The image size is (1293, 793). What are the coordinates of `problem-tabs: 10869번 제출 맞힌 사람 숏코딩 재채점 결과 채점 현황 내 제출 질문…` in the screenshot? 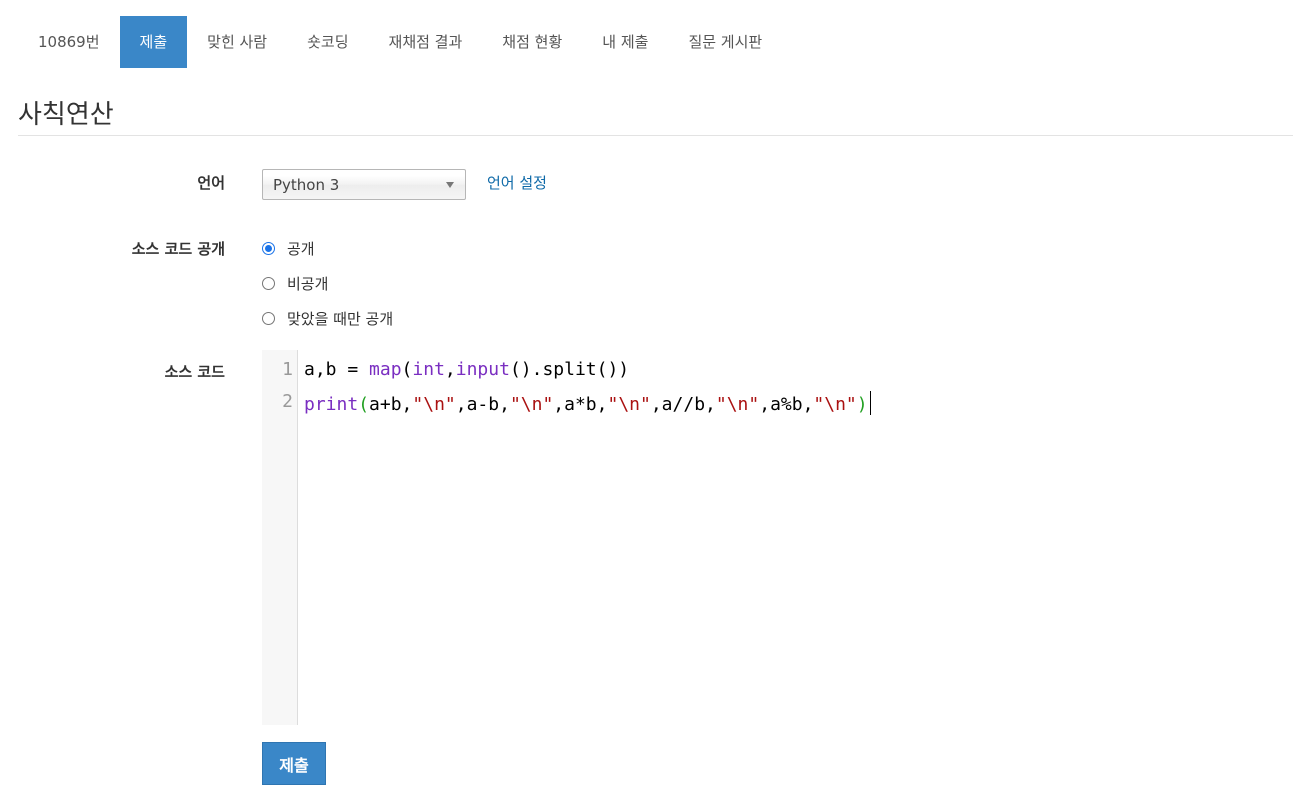 It's located at (400, 42).